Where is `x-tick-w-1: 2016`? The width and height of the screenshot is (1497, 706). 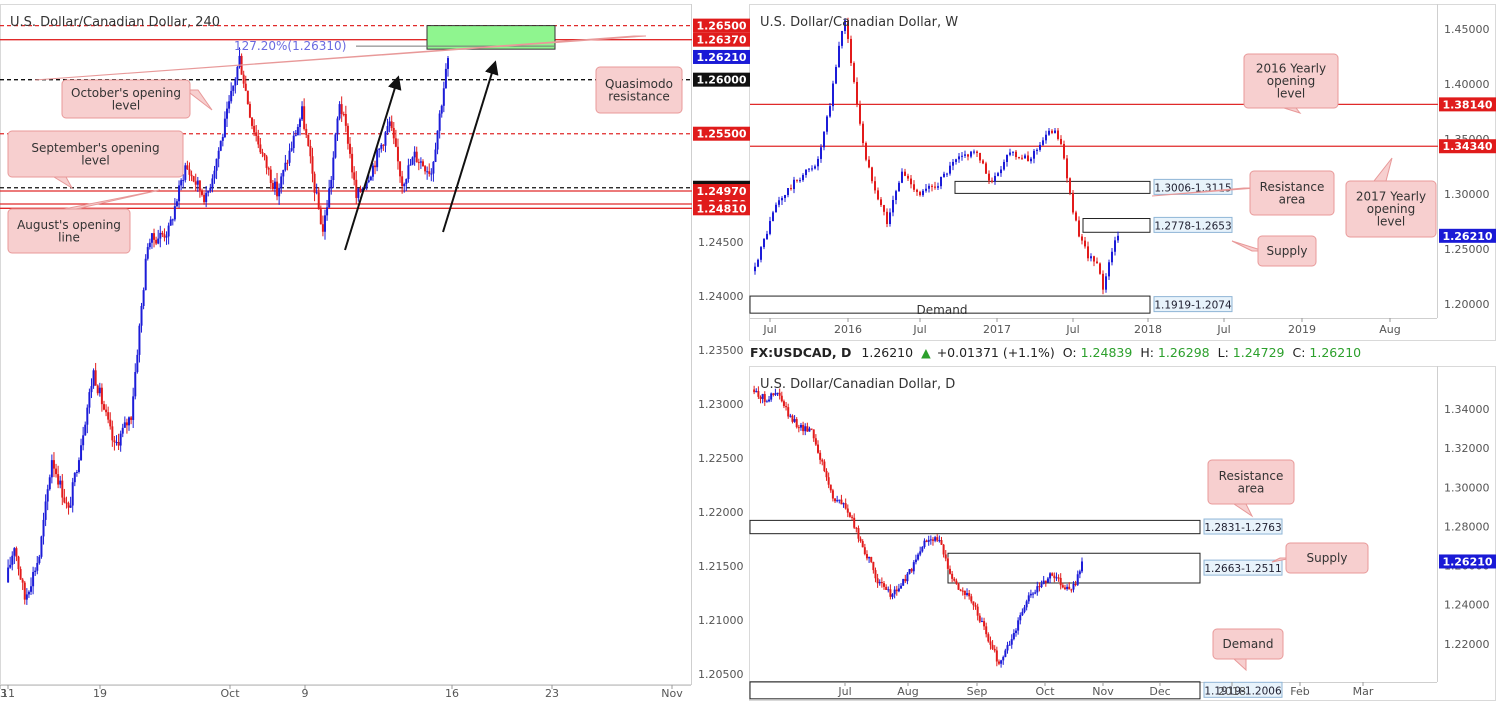 x-tick-w-1: 2016 is located at coordinates (848, 329).